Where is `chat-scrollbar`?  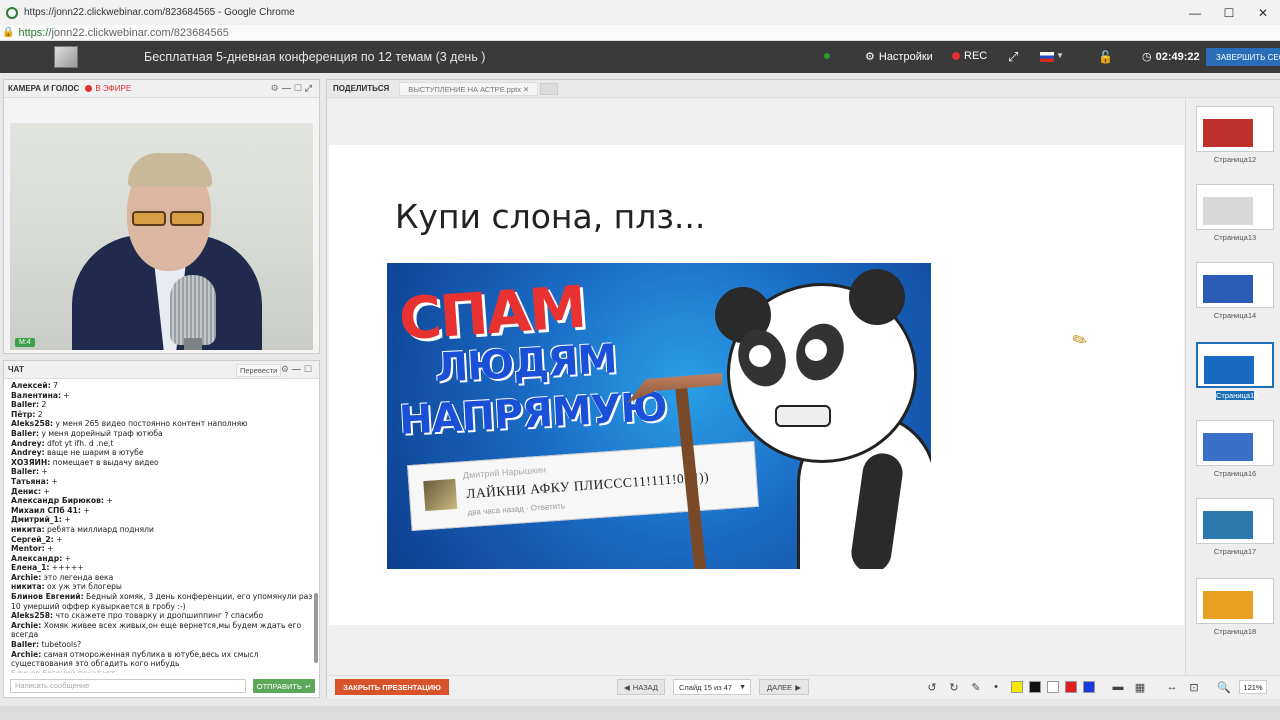
chat-scrollbar is located at coordinates (316, 628).